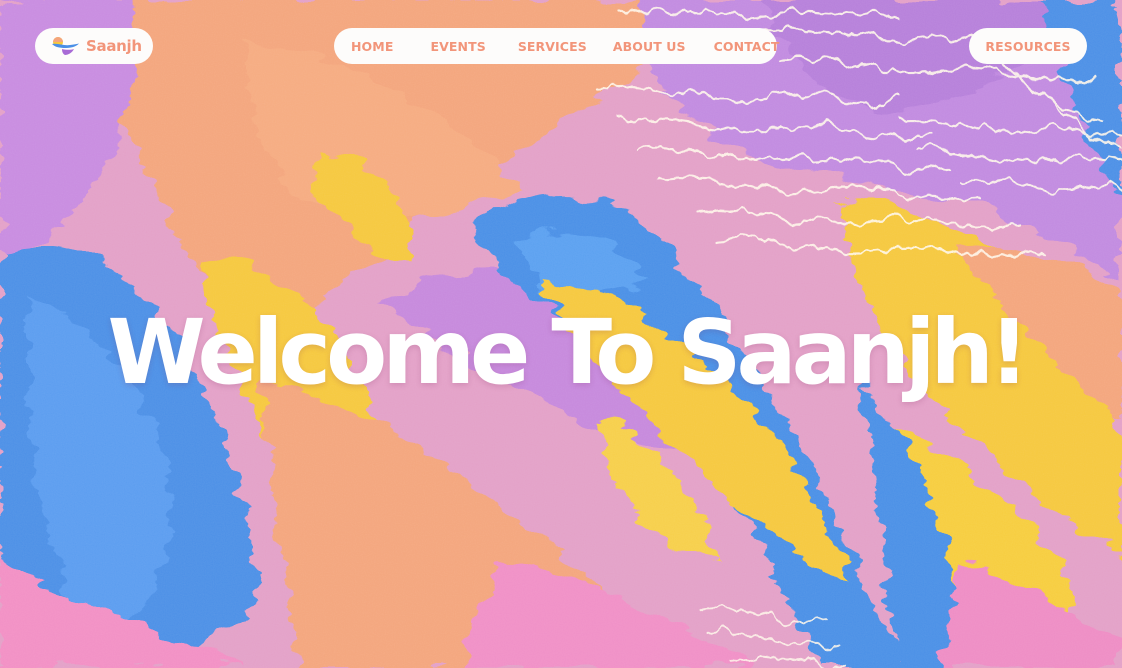 Image resolution: width=1122 pixels, height=668 pixels. I want to click on main-nav: HOME EVENTS SERVICES ABOUT US CONTACT, so click(557, 46).